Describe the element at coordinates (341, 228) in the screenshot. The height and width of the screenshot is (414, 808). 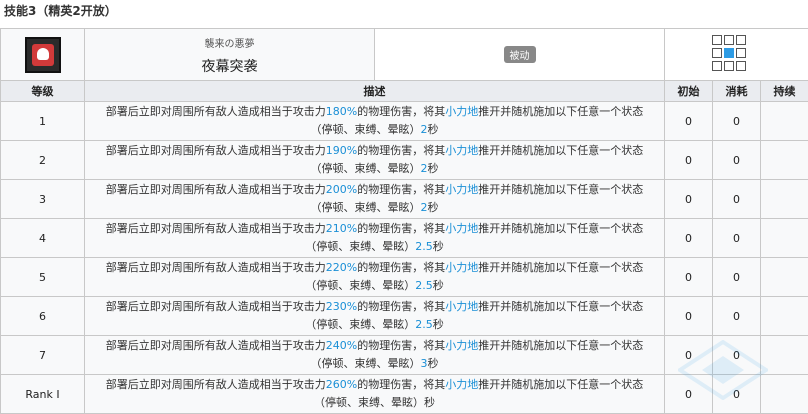
I see `desc-atk-value: 210%` at that location.